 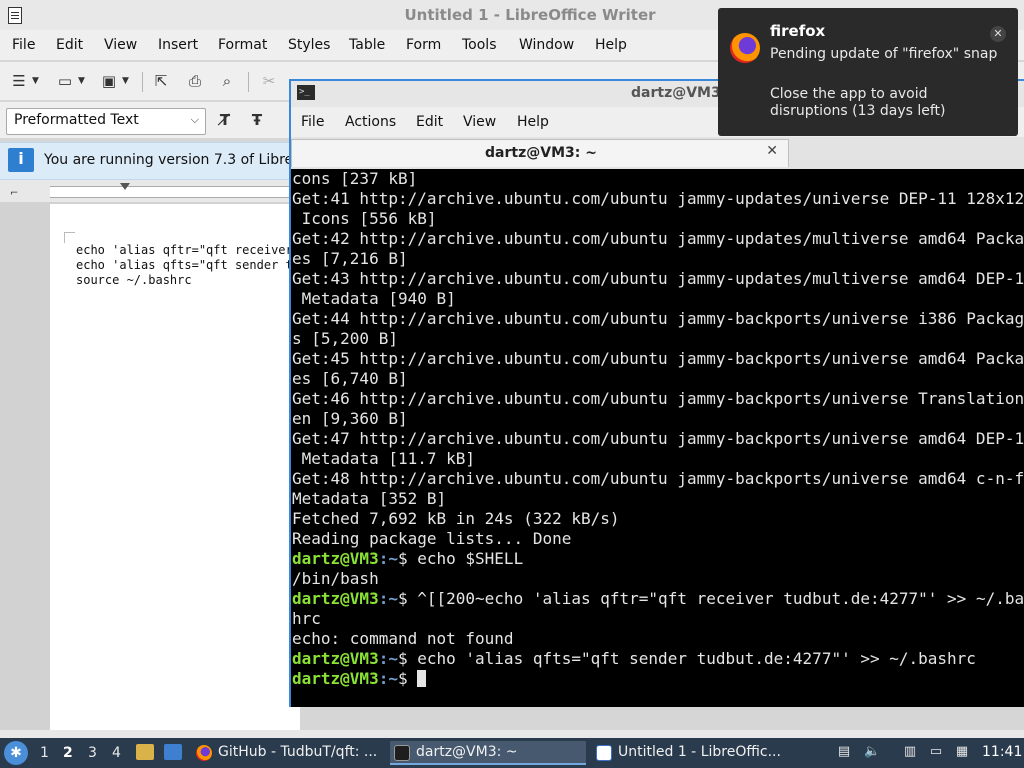 I want to click on firefox-icon, so click(x=745, y=48).